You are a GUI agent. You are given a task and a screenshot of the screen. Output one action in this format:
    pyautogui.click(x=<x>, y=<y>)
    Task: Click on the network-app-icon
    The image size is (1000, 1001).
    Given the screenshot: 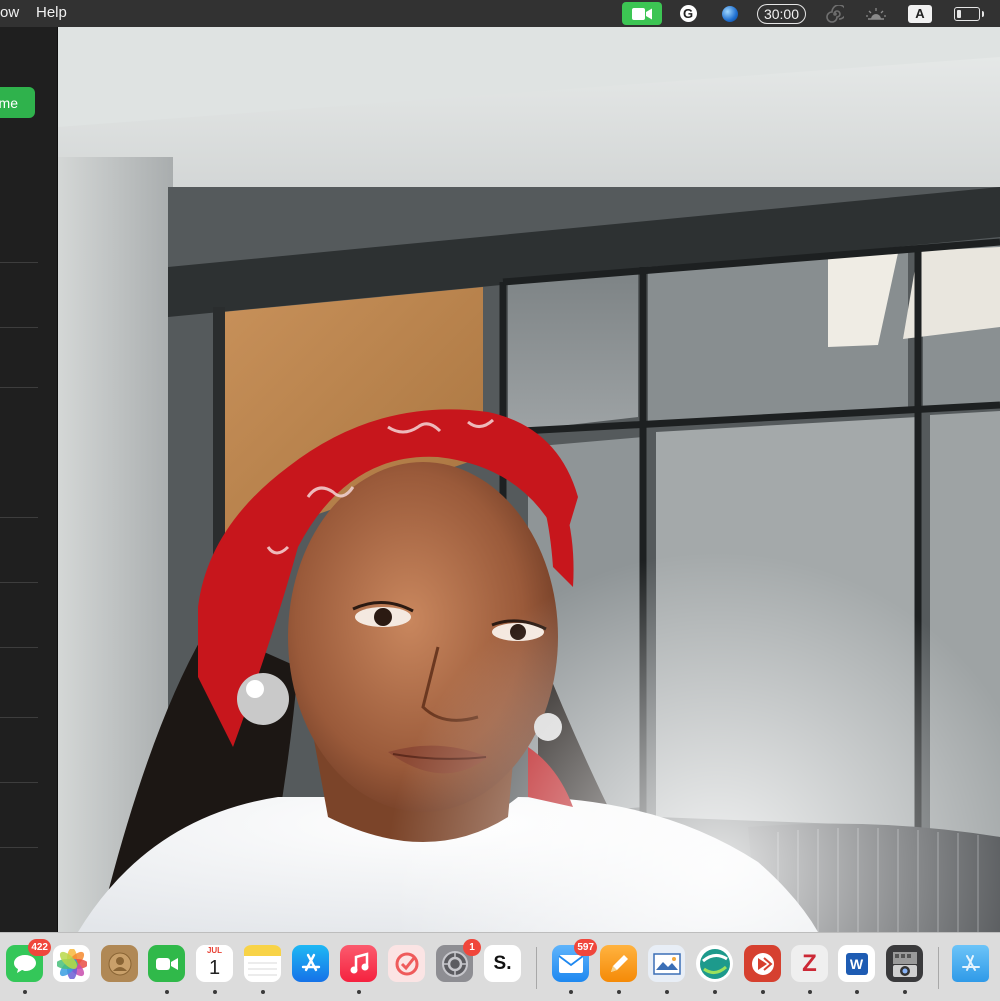 What is the action you would take?
    pyautogui.click(x=714, y=963)
    